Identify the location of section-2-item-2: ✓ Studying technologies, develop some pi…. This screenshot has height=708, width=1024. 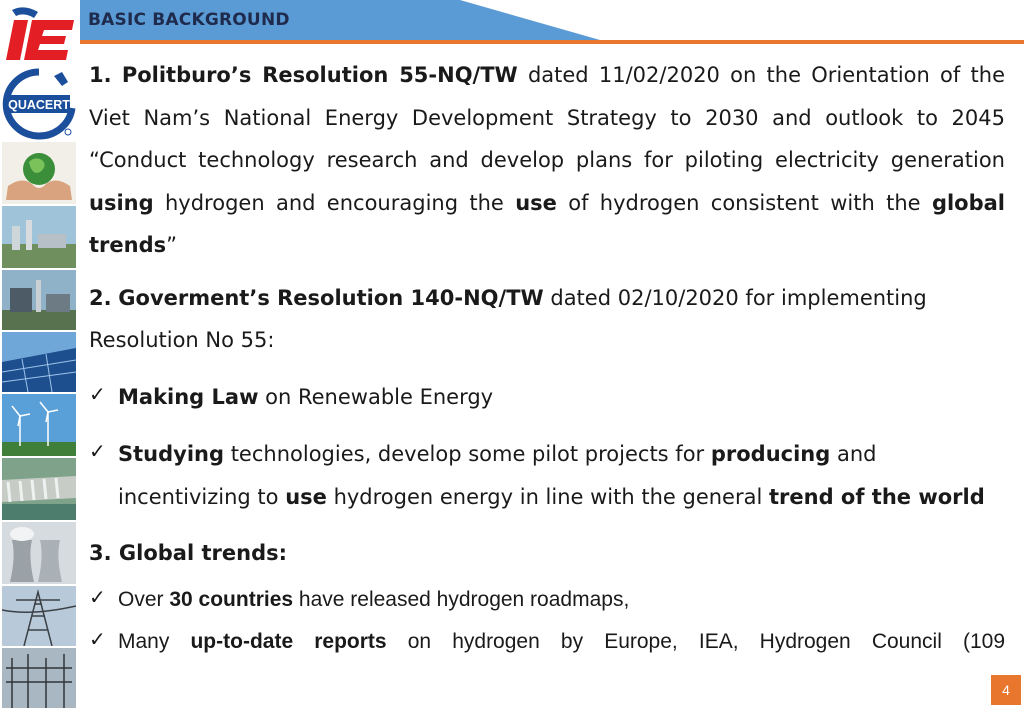
(547, 475).